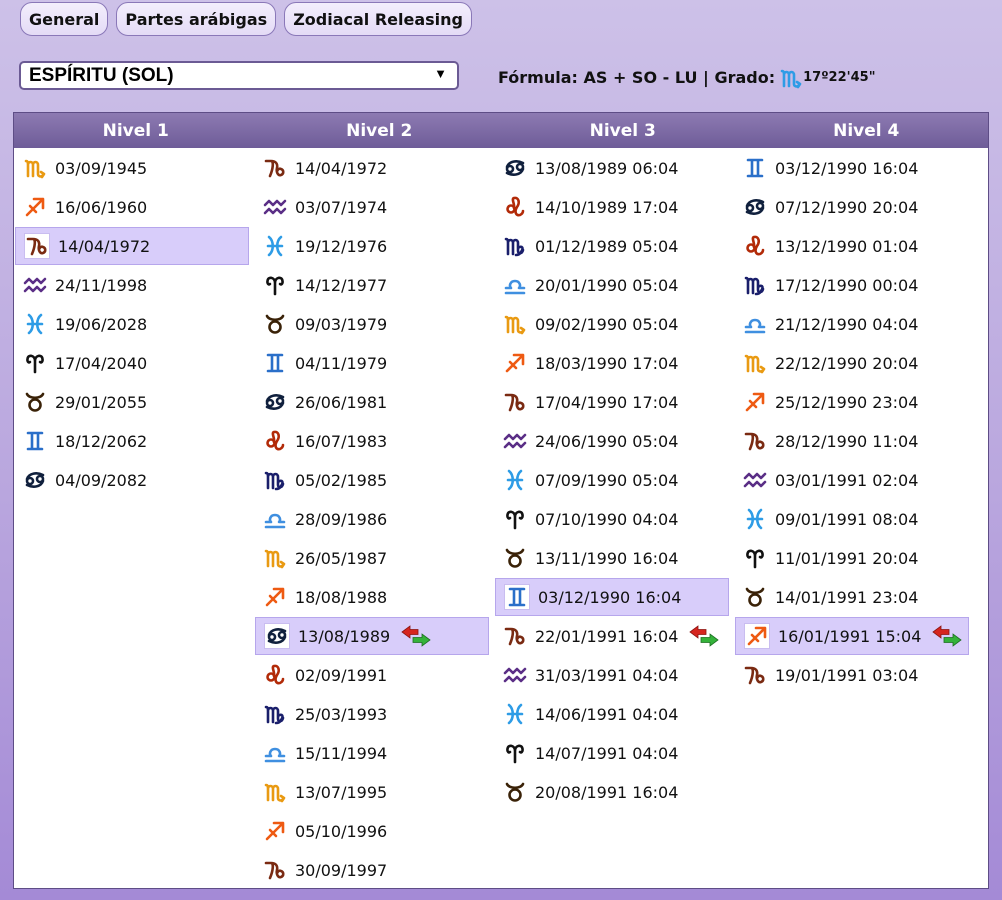 Image resolution: width=1002 pixels, height=900 pixels. What do you see at coordinates (372, 558) in the screenshot?
I see `table-row: 26/05/1987` at bounding box center [372, 558].